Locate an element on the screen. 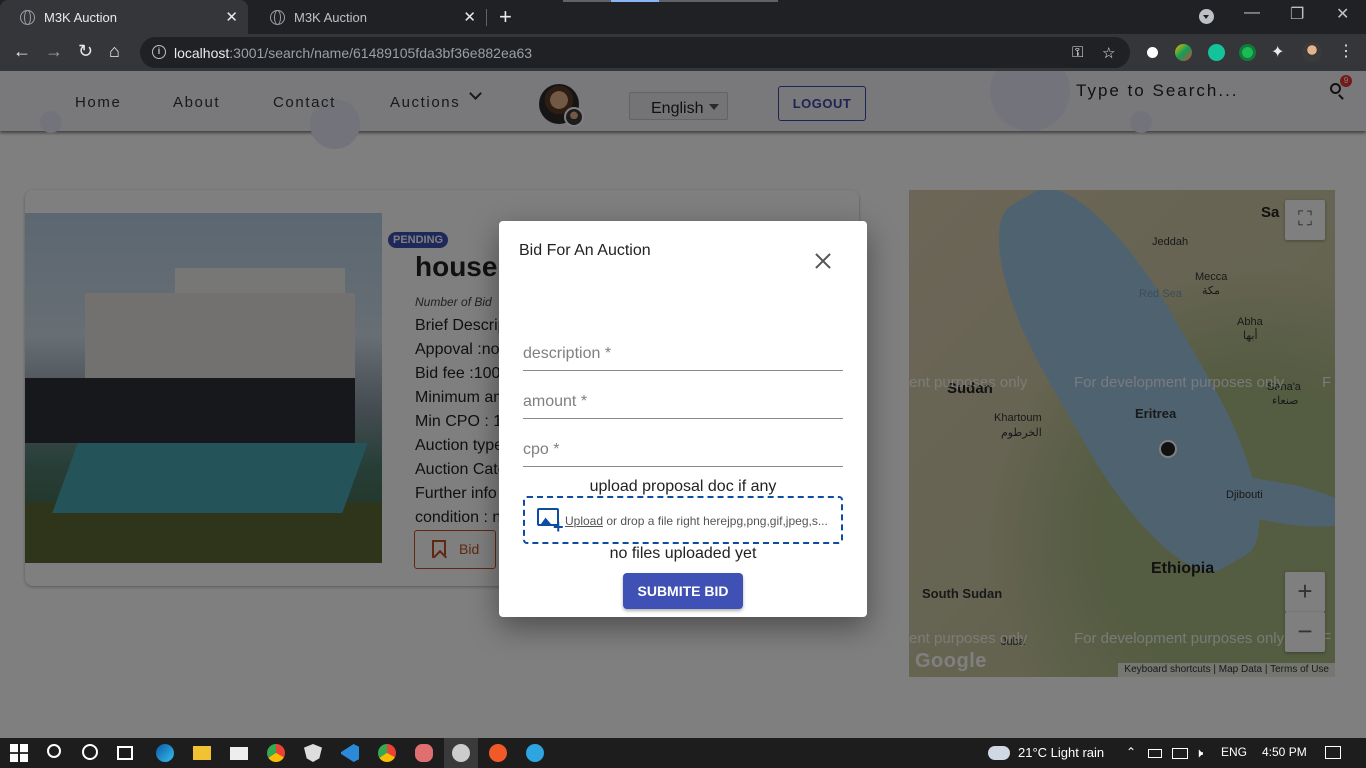  vscode-icon is located at coordinates (350, 753).